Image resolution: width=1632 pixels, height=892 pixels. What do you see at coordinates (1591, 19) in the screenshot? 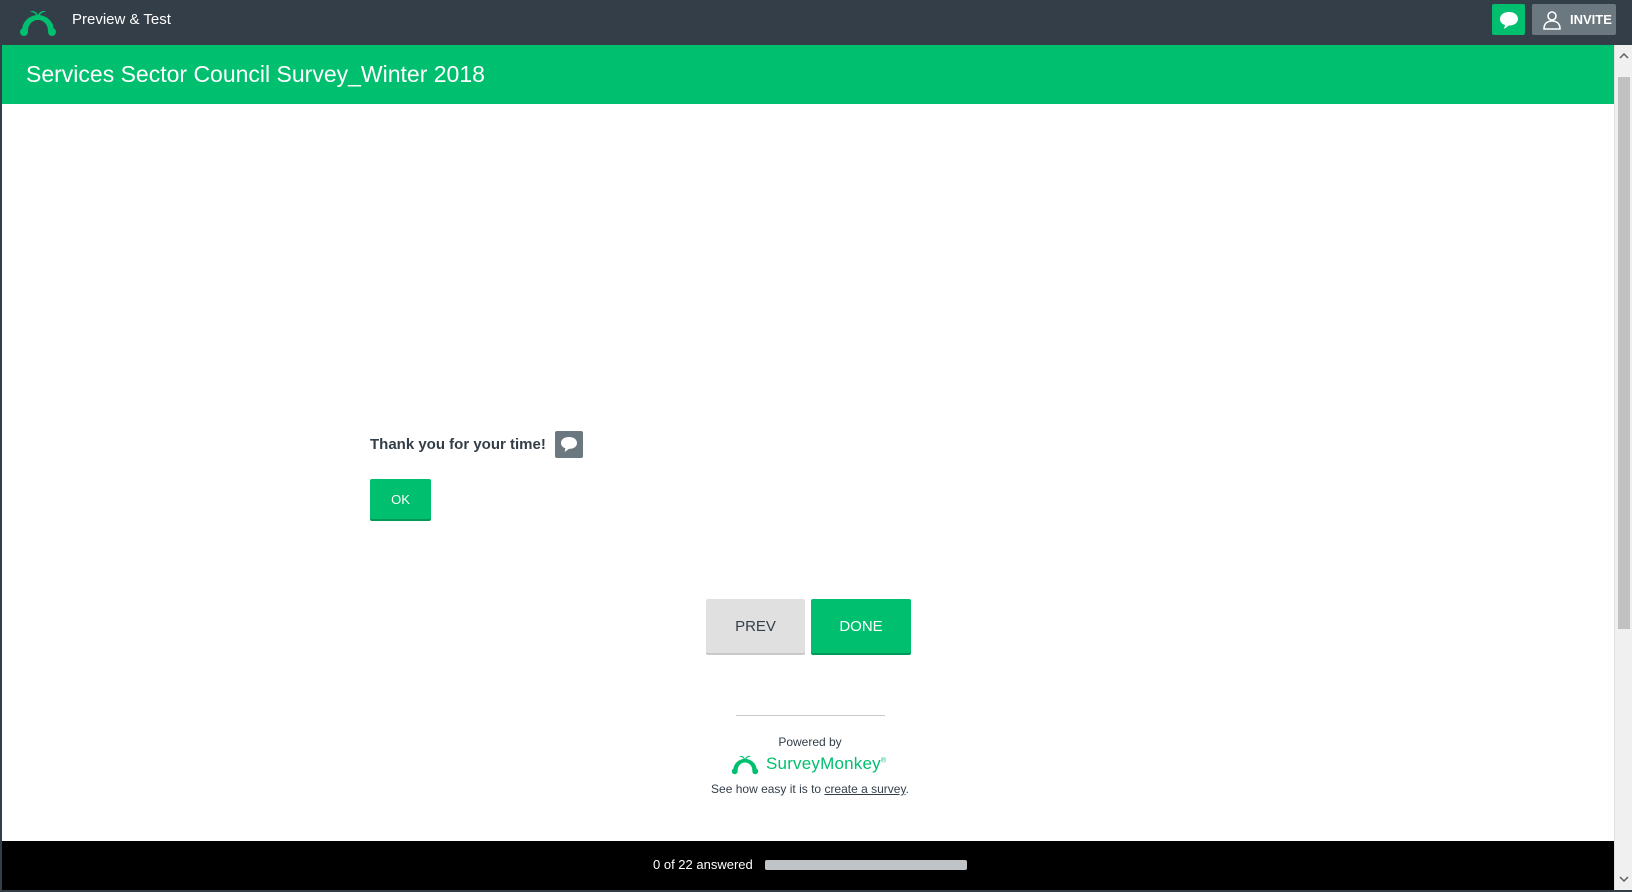
I see `invite-label: INVITE` at bounding box center [1591, 19].